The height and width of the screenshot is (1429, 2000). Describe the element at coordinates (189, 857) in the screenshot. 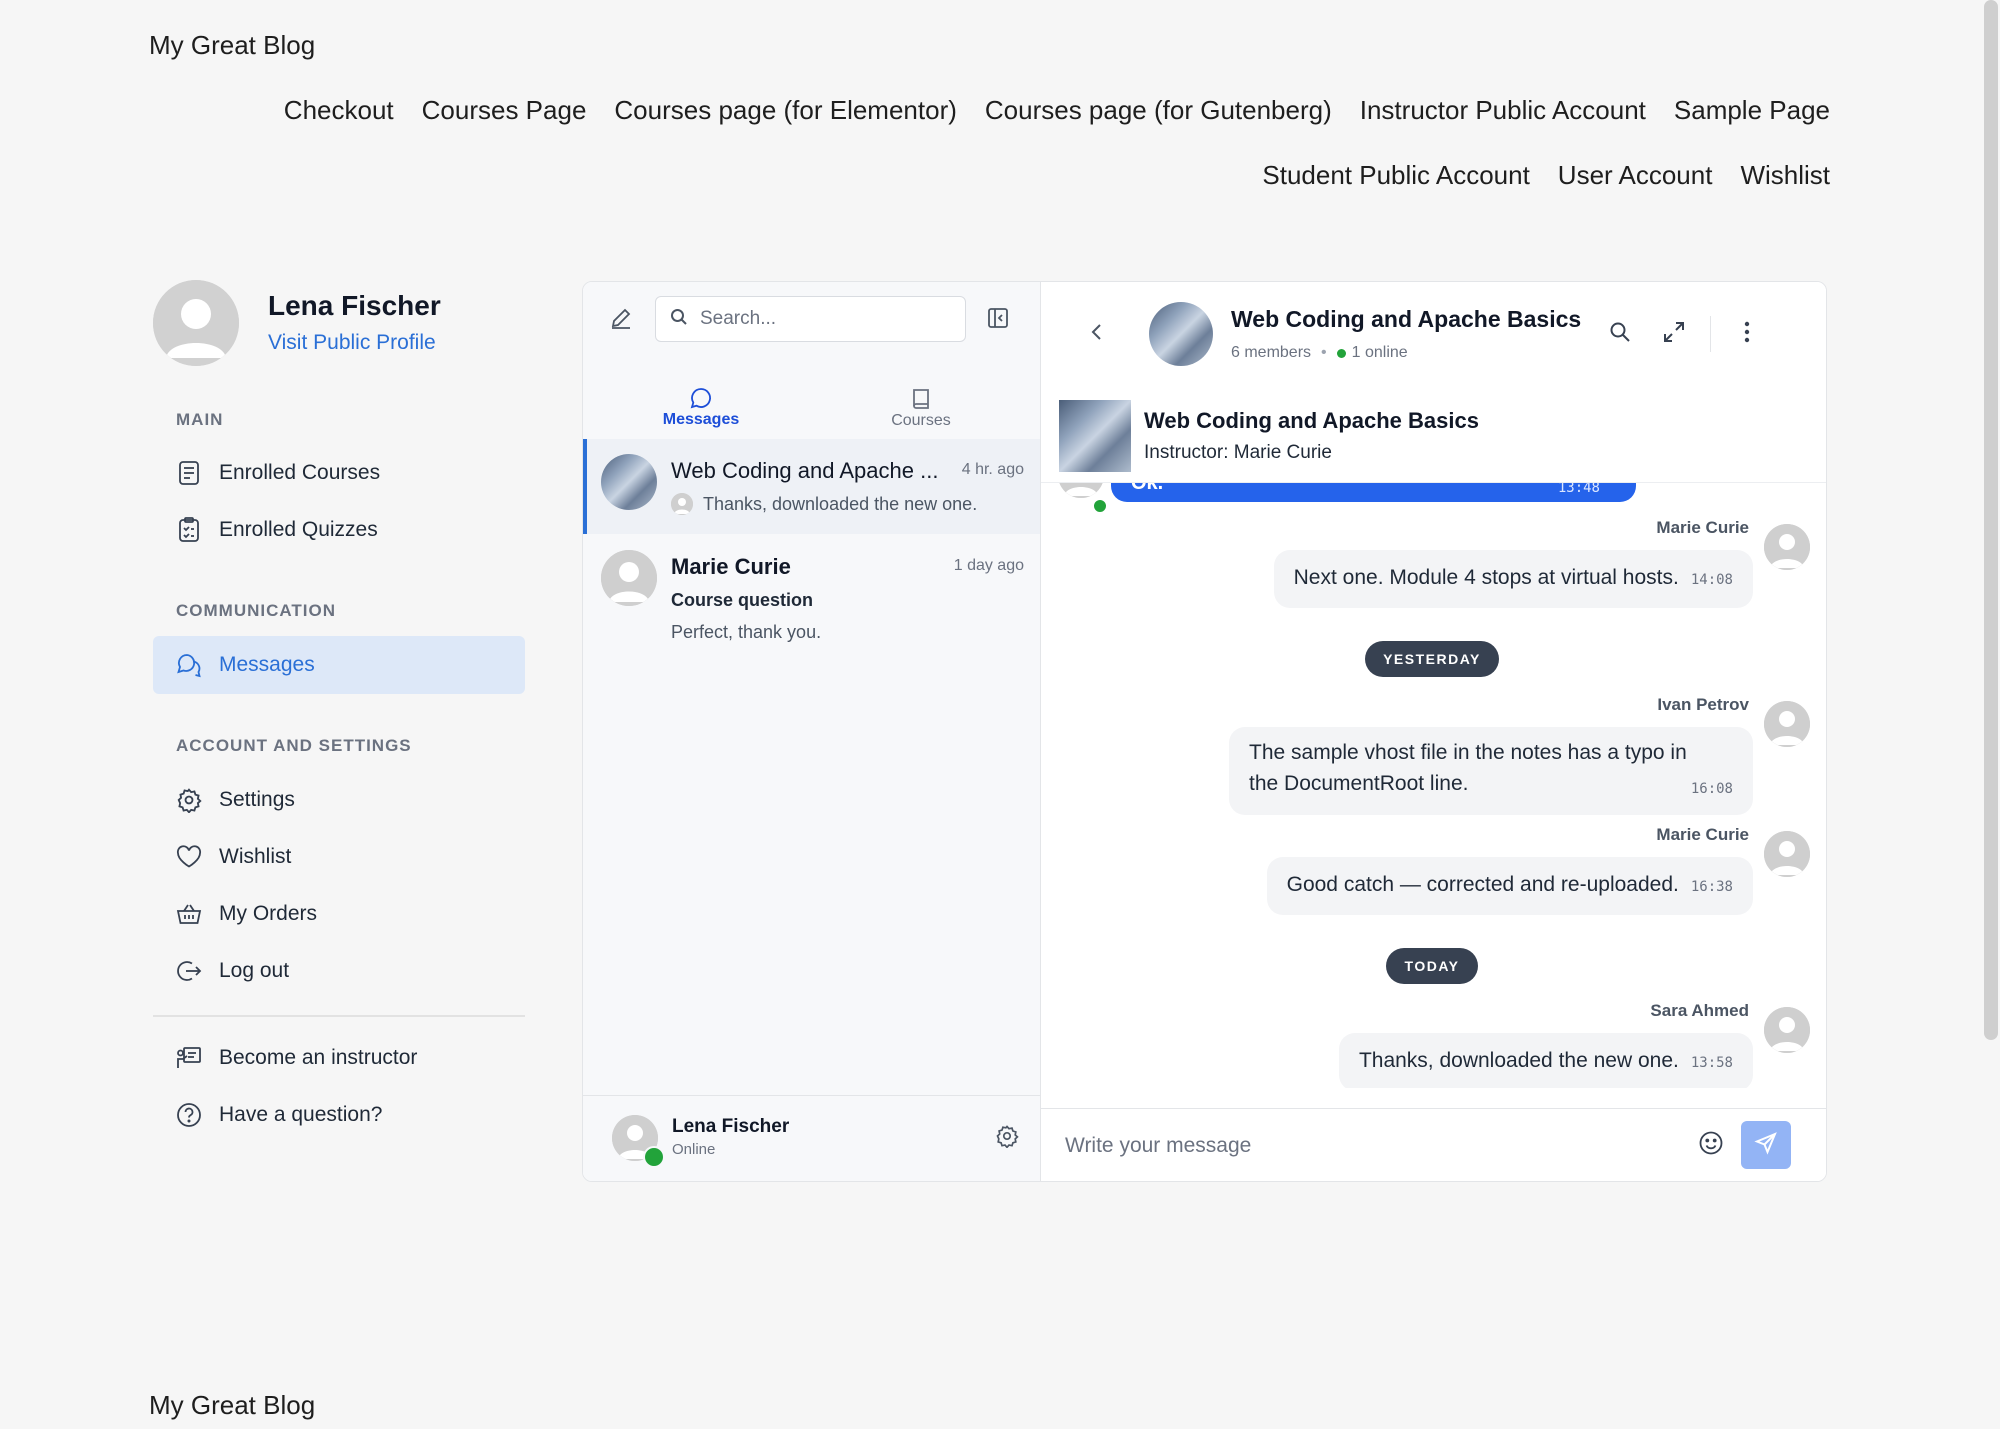

I see `heart-icon` at that location.